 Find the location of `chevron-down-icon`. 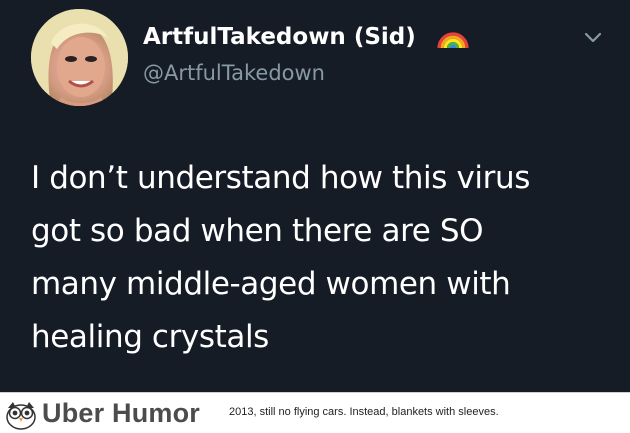

chevron-down-icon is located at coordinates (593, 38).